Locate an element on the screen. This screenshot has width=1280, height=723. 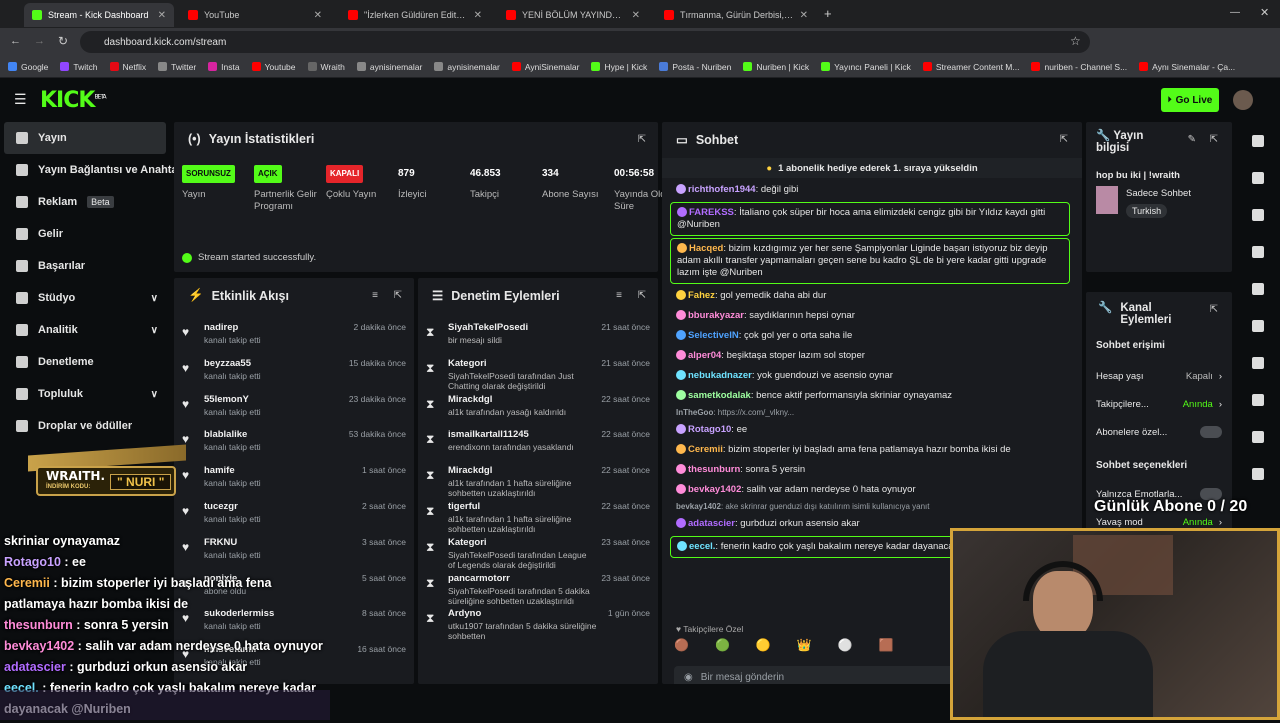
bookmark-item: aynisinemalar is located at coordinates (467, 67).